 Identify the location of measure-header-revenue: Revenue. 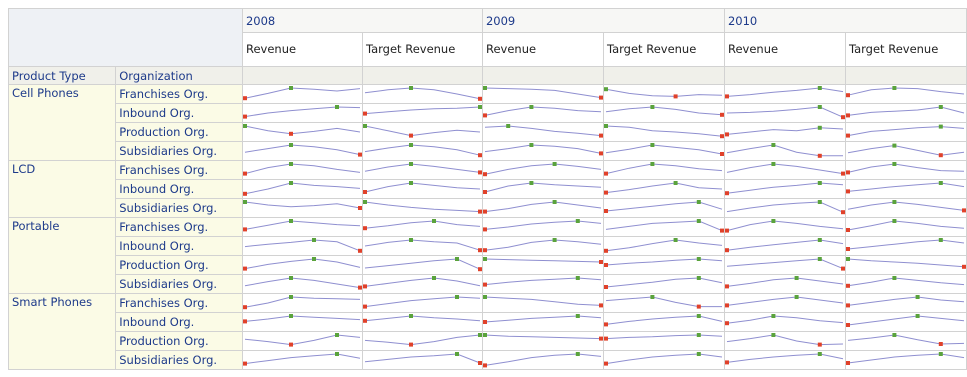
(302, 49).